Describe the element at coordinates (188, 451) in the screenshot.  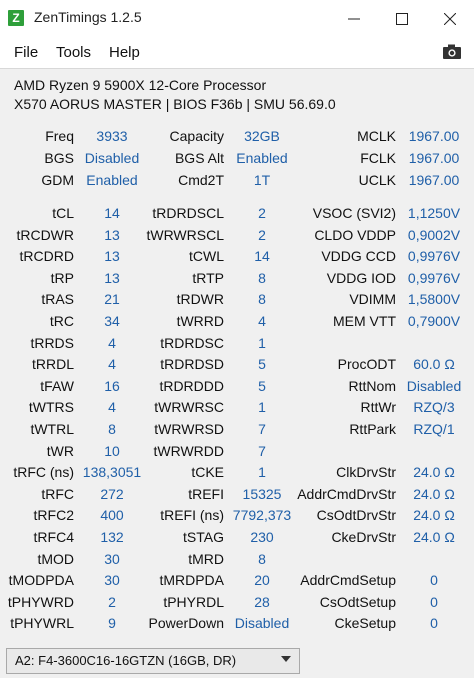
I see `timing-row-label: tWRWRDD` at that location.